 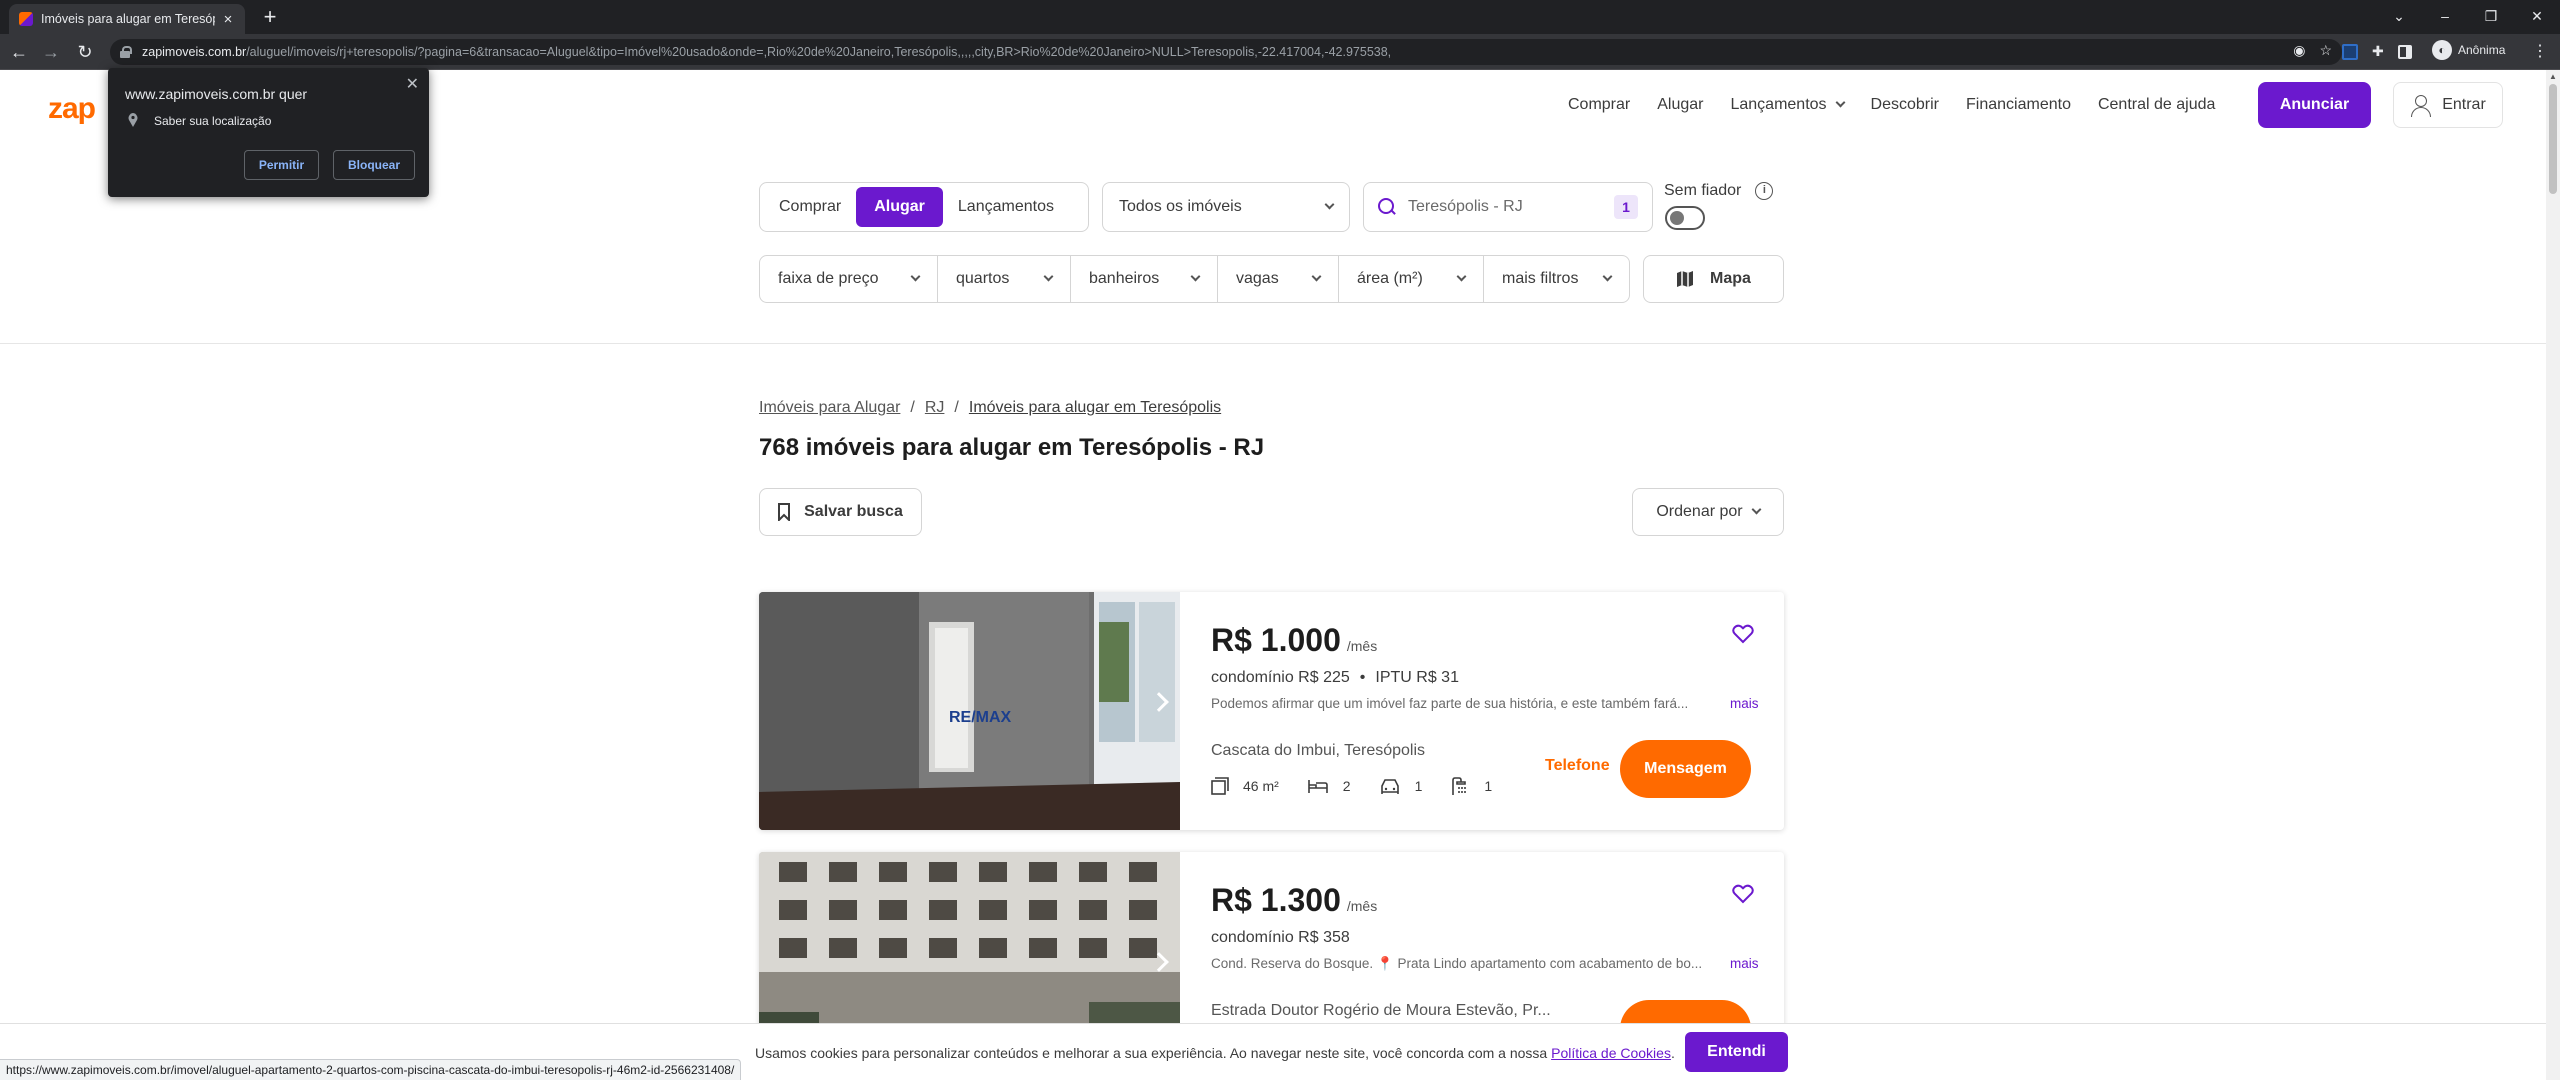 What do you see at coordinates (1787, 105) in the screenshot?
I see `nav-lancamentos: Lançamentos` at bounding box center [1787, 105].